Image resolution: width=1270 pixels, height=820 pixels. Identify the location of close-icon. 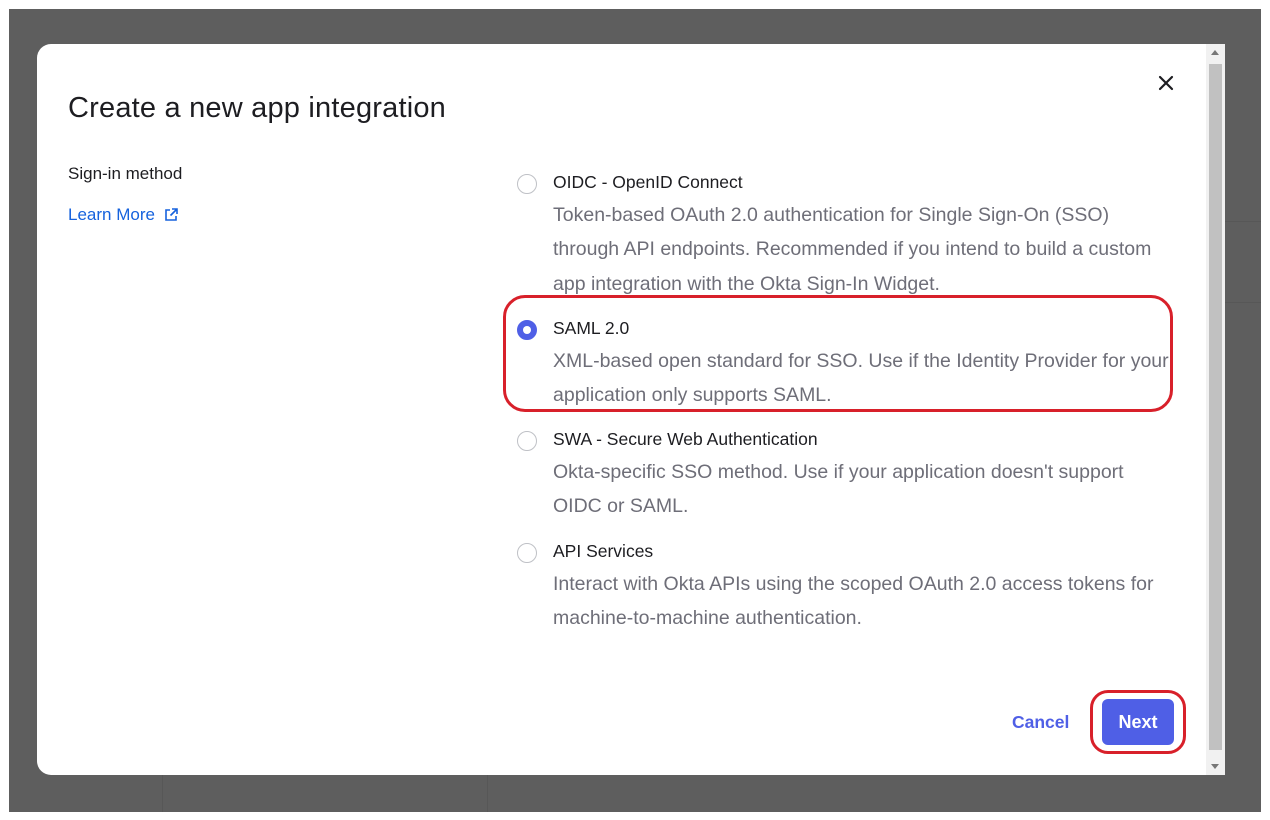
(1166, 83).